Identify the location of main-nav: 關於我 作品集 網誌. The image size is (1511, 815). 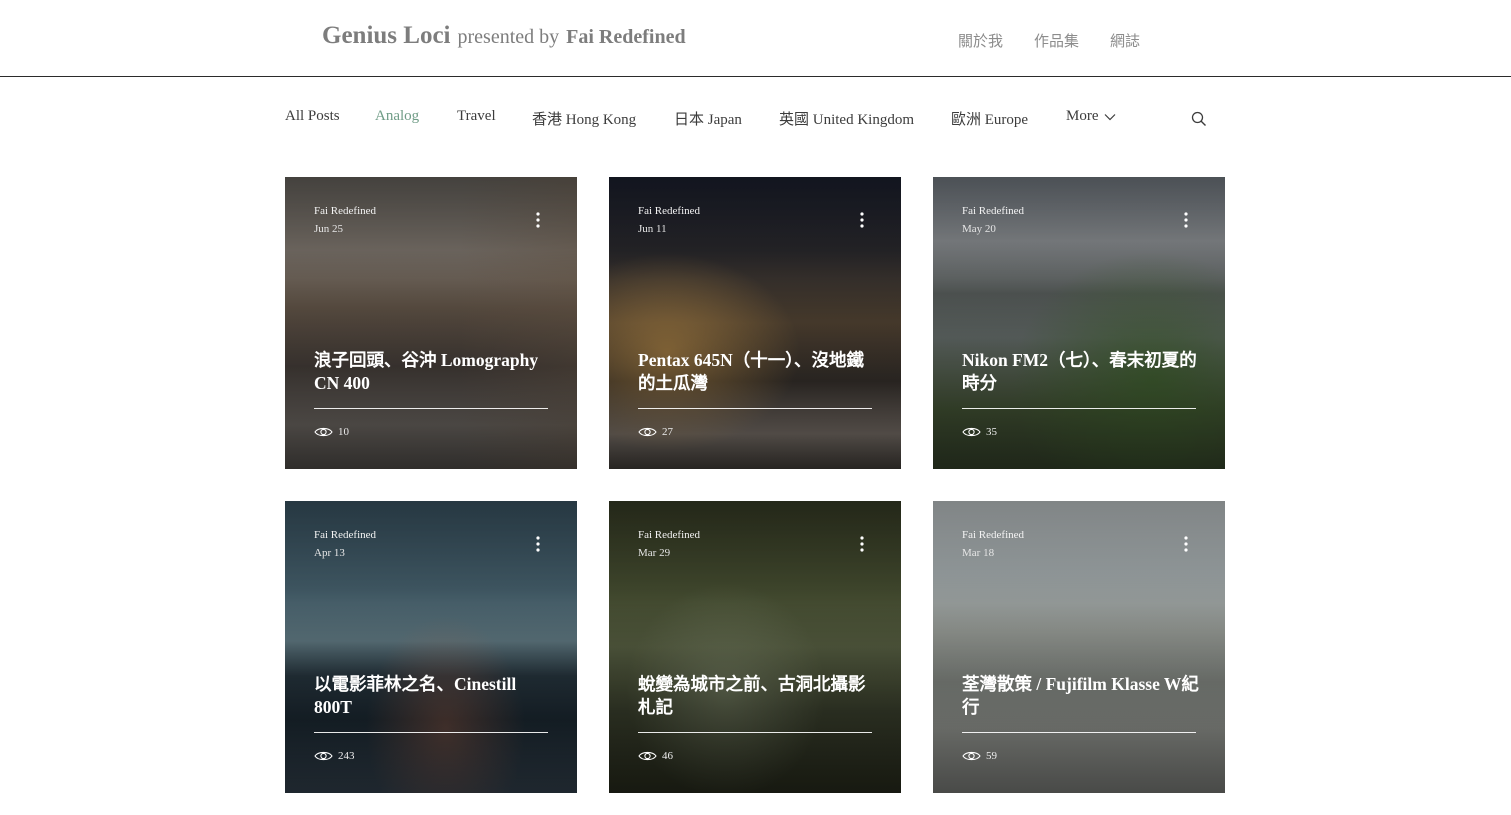
(1049, 40).